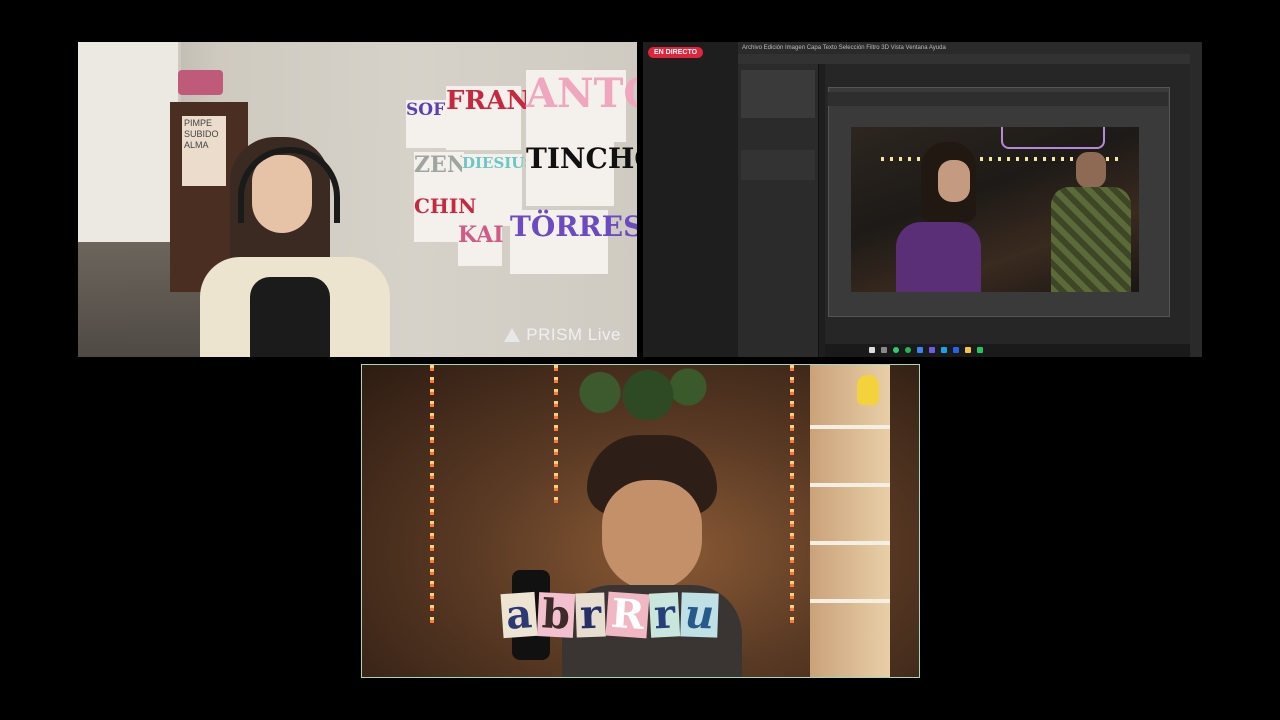  What do you see at coordinates (676, 52) in the screenshot?
I see `live-badge: EN DIRECTO` at bounding box center [676, 52].